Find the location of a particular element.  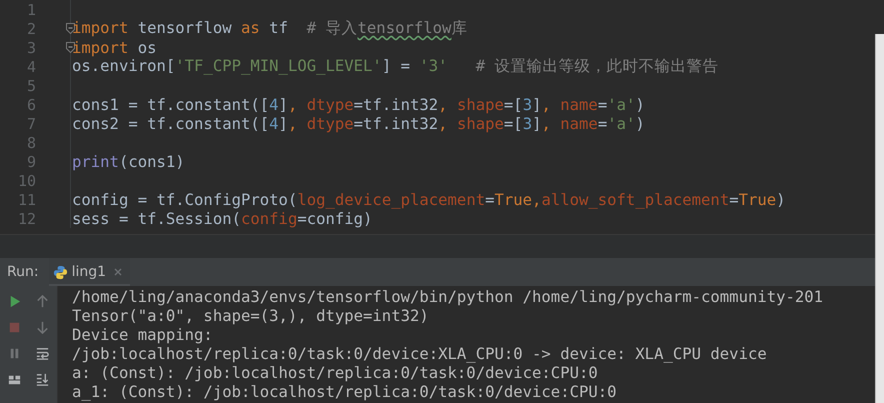

code-line: sess = tf.Session(config=config) is located at coordinates (222, 219).